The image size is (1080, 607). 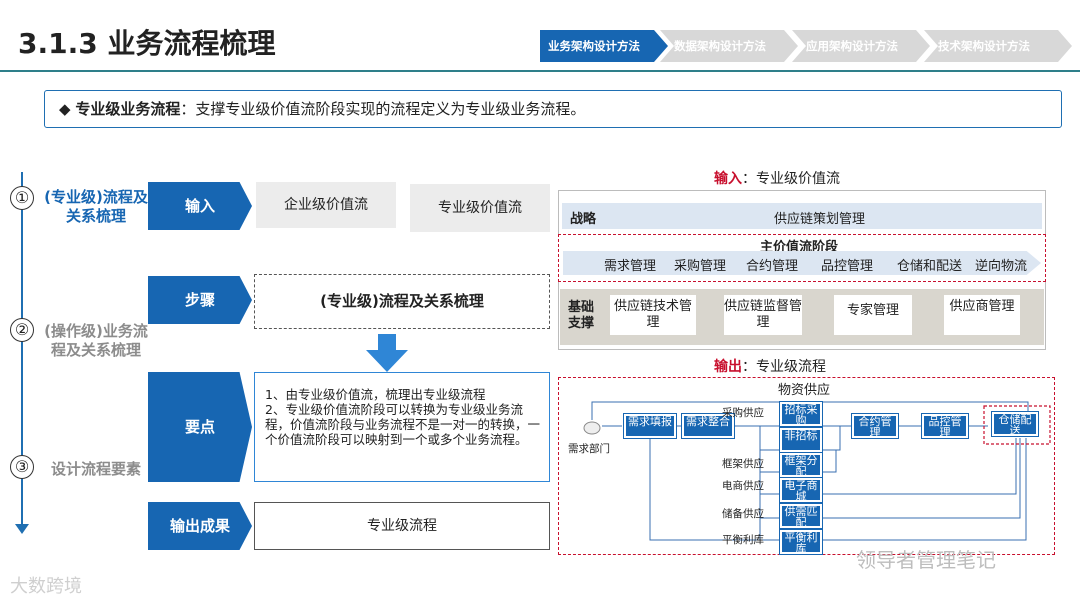 What do you see at coordinates (930, 266) in the screenshot?
I see `chain-item-storage: 仓储和配送` at bounding box center [930, 266].